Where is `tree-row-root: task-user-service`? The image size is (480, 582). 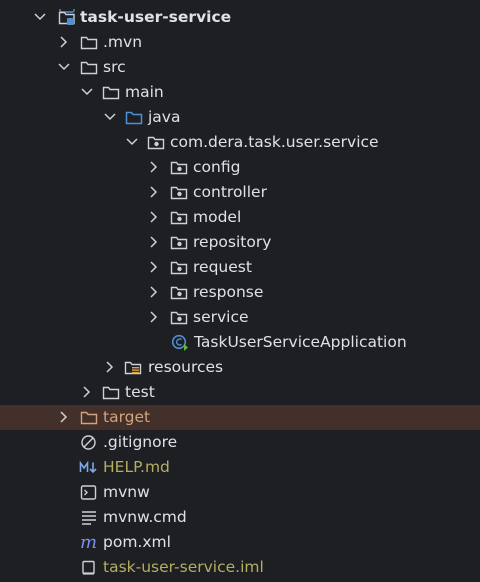 tree-row-root: task-user-service is located at coordinates (240, 17).